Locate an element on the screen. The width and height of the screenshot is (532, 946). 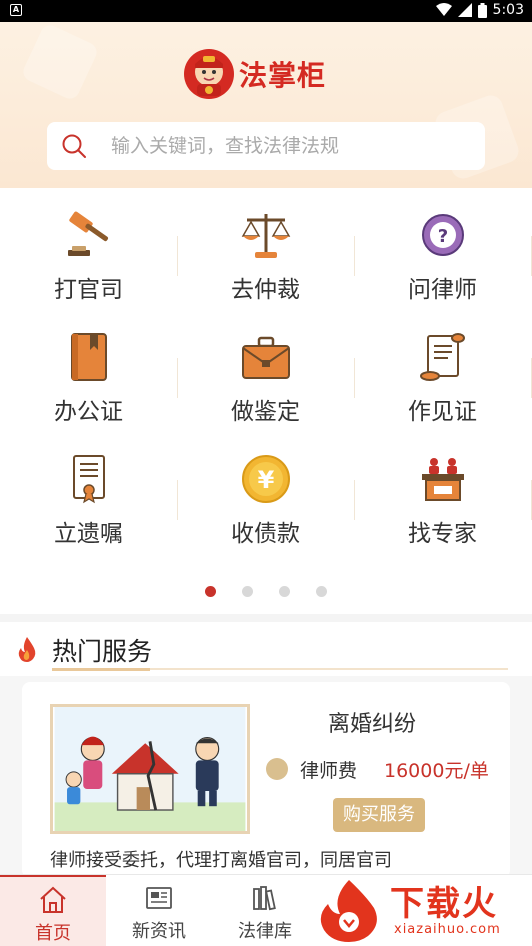
search-bar is located at coordinates (266, 146).